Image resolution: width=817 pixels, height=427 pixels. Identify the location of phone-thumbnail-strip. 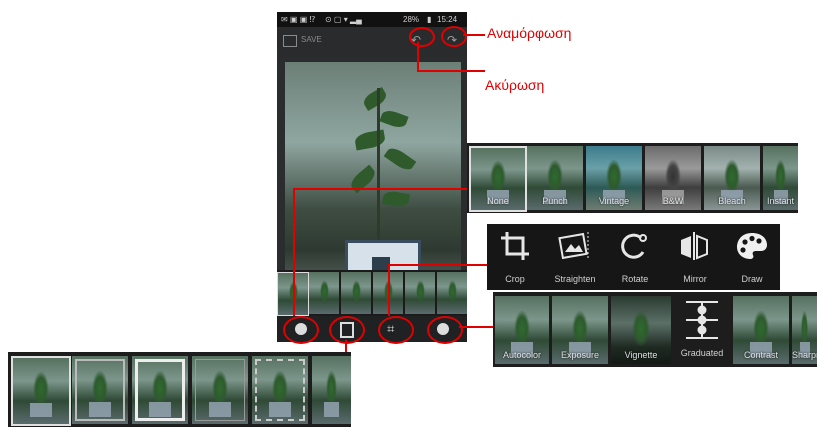
(372, 293).